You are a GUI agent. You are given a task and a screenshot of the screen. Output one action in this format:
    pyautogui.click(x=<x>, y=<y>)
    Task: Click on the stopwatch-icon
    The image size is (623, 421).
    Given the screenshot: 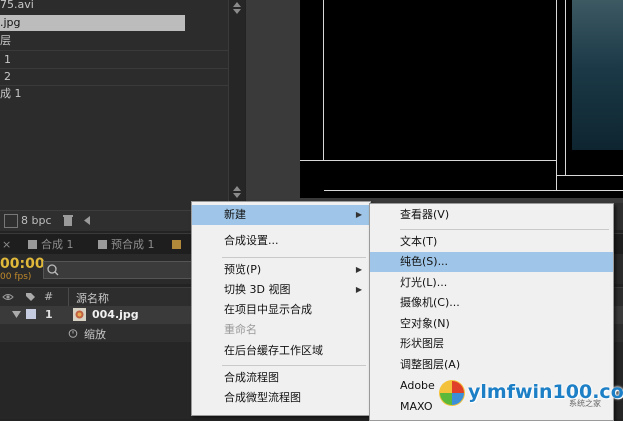 What is the action you would take?
    pyautogui.click(x=73, y=333)
    